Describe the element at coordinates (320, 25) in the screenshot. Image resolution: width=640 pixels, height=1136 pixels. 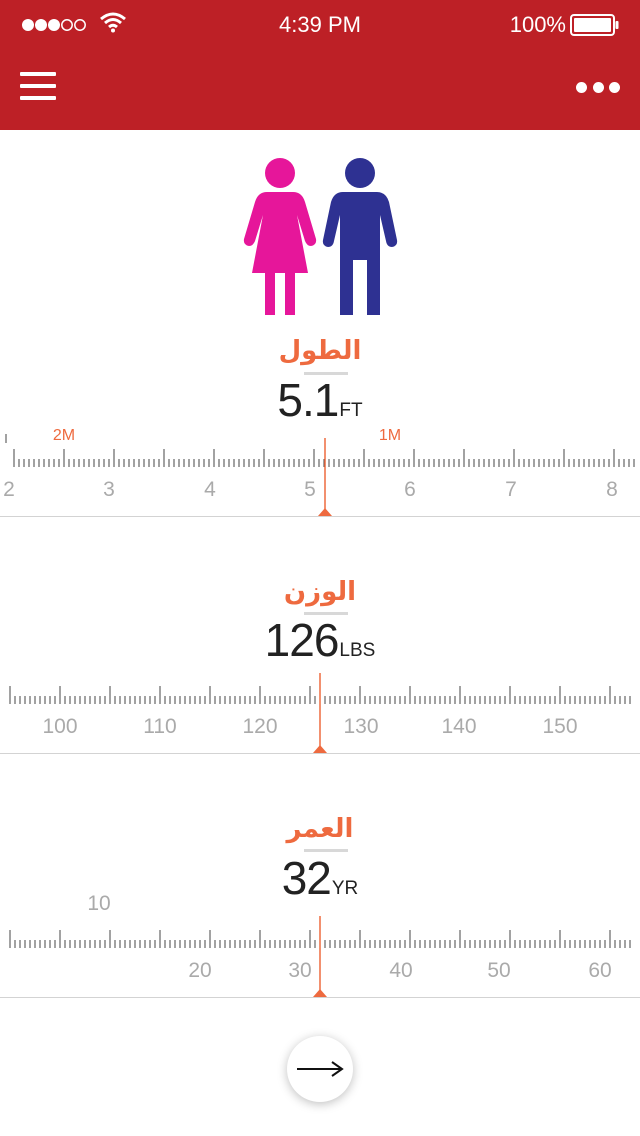
I see `status-bar: 4:39 PM 100%` at that location.